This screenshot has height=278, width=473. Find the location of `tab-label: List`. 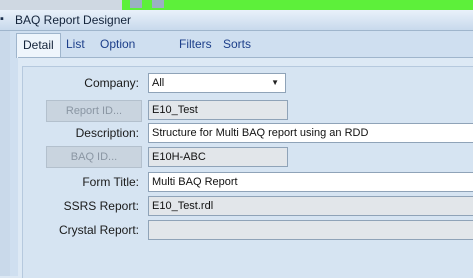

tab-label: List is located at coordinates (75, 44).